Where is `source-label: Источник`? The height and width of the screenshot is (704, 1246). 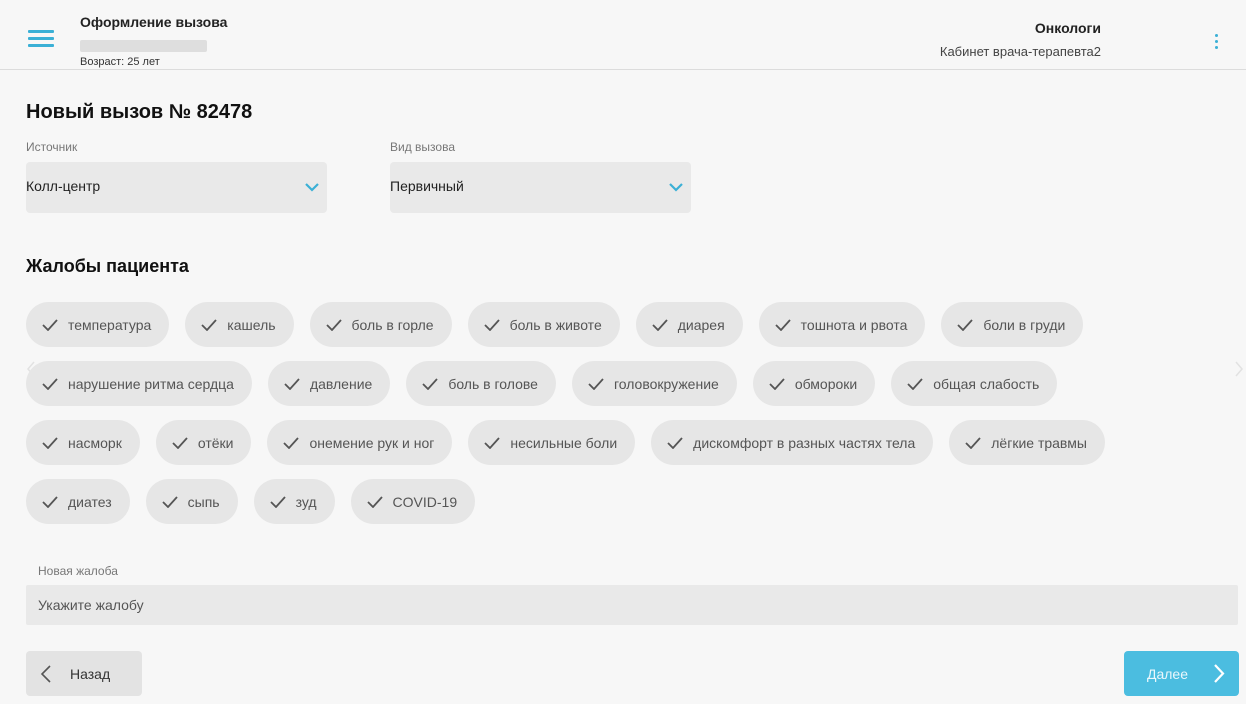 source-label: Источник is located at coordinates (52, 147).